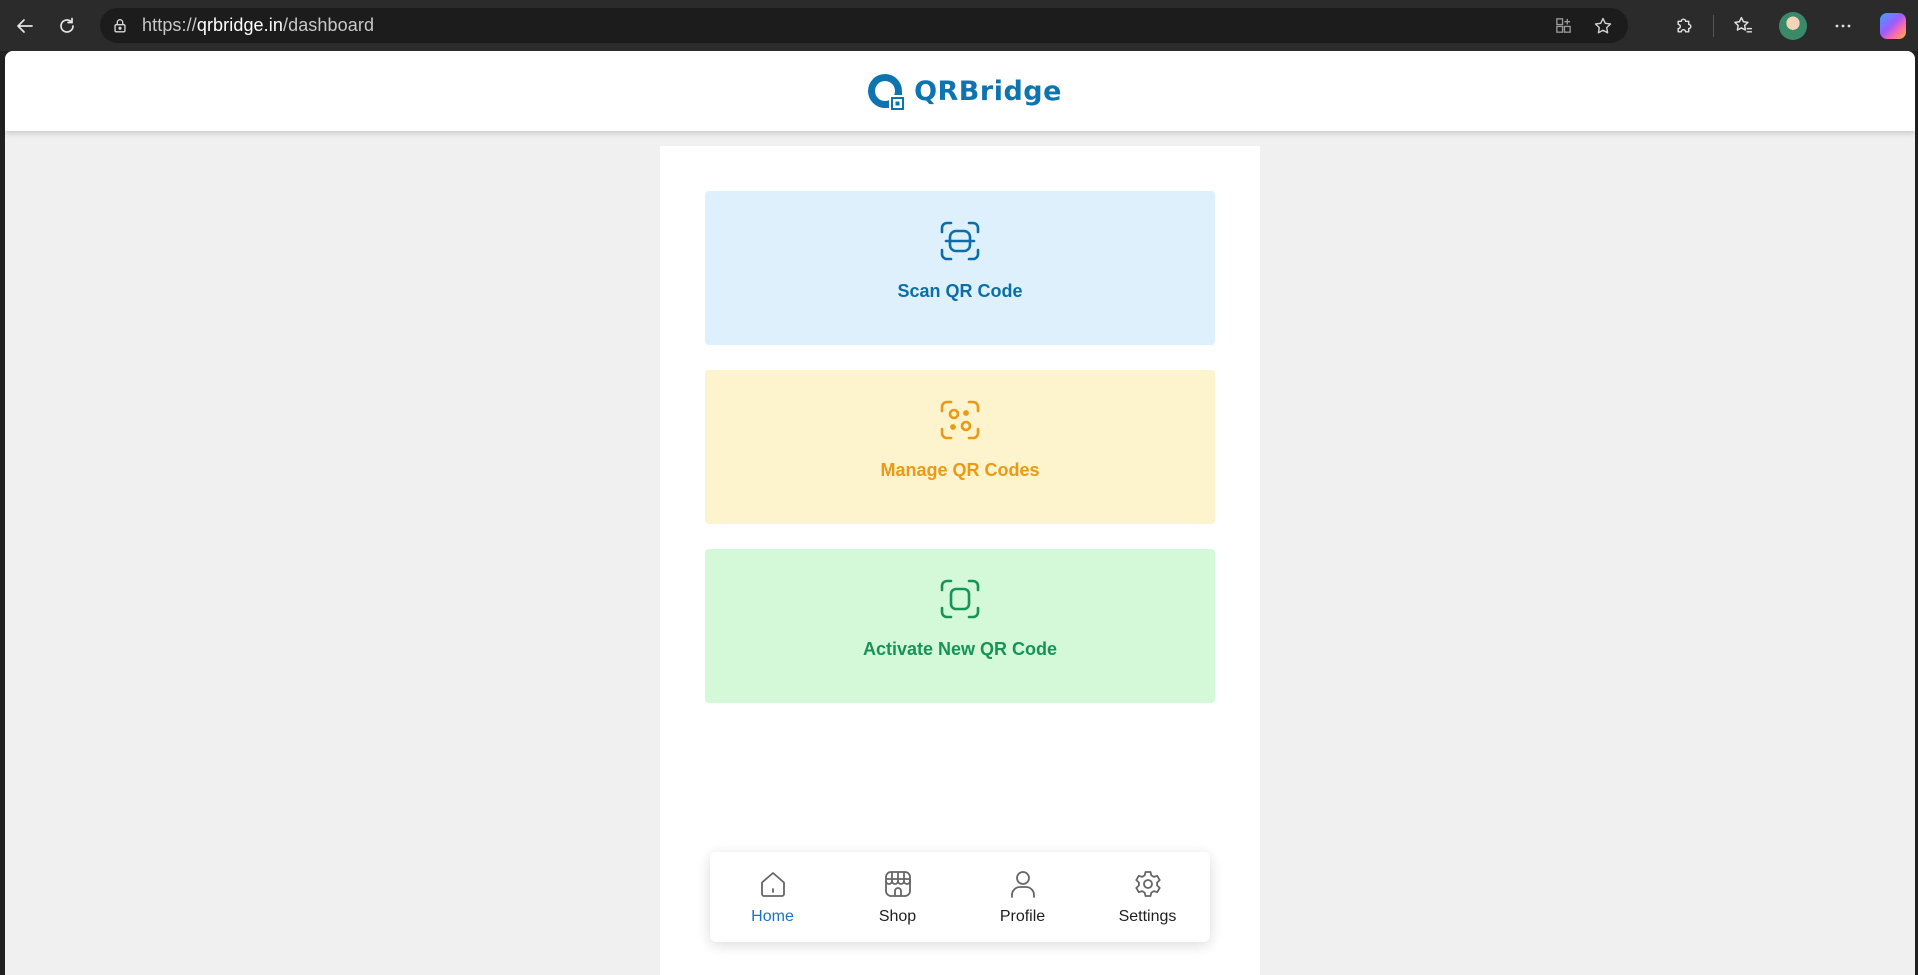  What do you see at coordinates (960, 241) in the screenshot?
I see `scan-icon` at bounding box center [960, 241].